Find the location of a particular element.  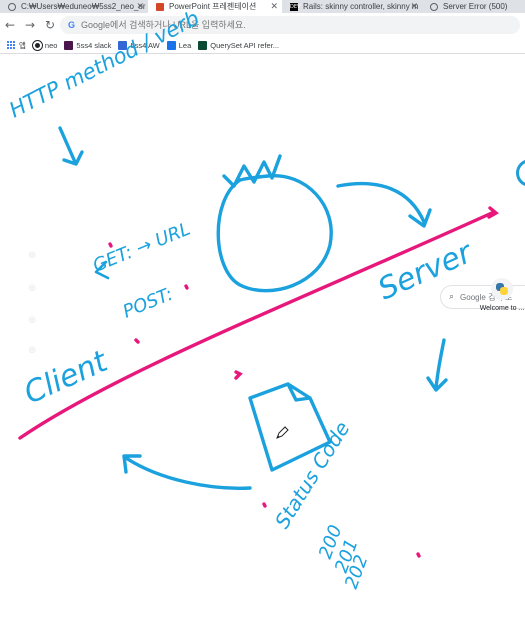

tab-rails-article: DEV Rails: skinny controller, skinny m ✕ is located at coordinates (352, 6).